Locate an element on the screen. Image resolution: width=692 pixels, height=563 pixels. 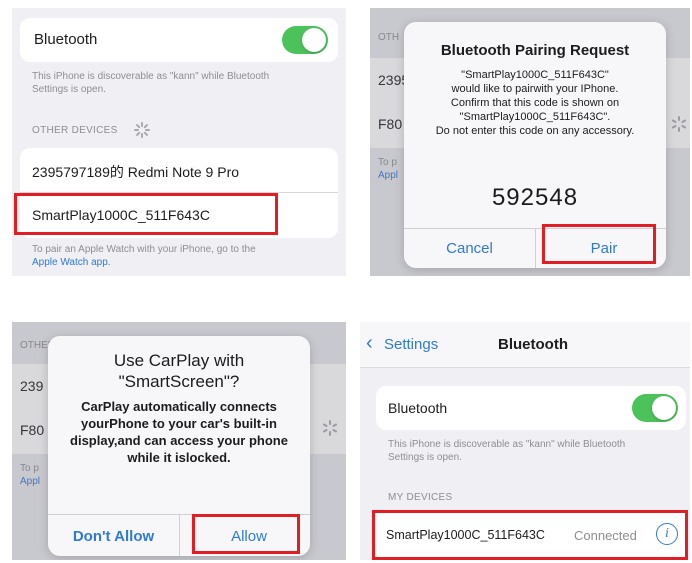
section-header-other-devices: OTHER DEVICES is located at coordinates (75, 130).